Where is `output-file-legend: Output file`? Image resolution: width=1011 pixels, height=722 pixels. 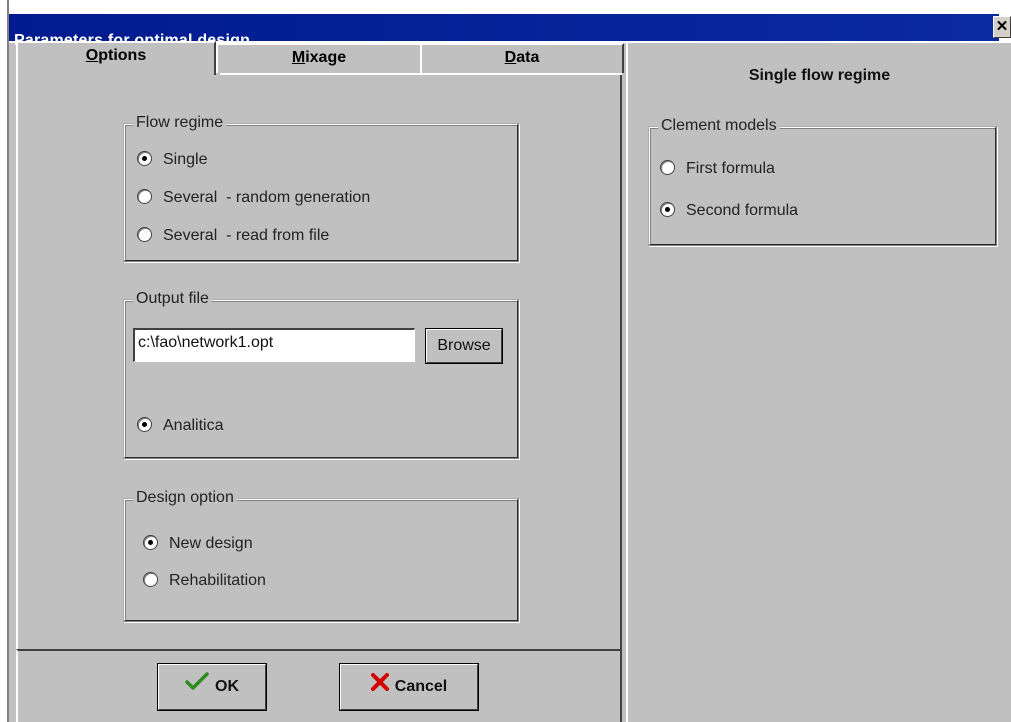 output-file-legend: Output file is located at coordinates (172, 299).